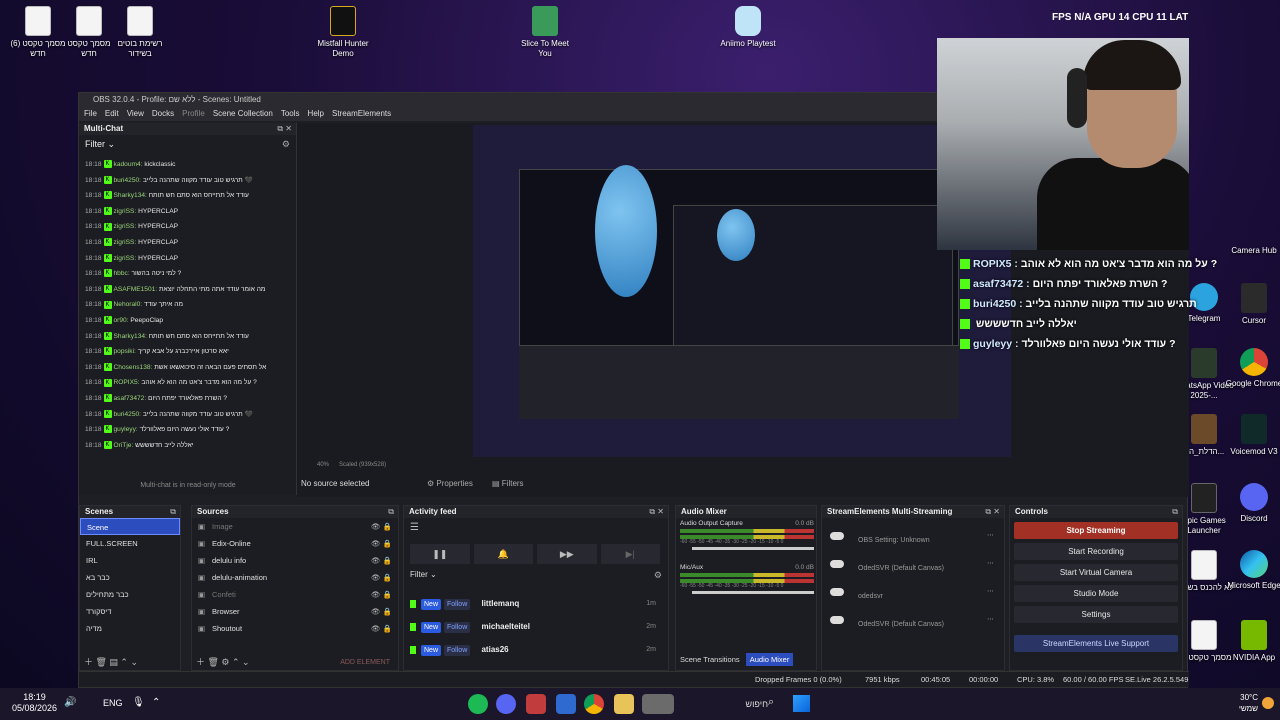 Image resolution: width=1280 pixels, height=720 pixels. Describe the element at coordinates (533, 603) in the screenshot. I see `activity-item: New Follow littlemanq 1m` at that location.